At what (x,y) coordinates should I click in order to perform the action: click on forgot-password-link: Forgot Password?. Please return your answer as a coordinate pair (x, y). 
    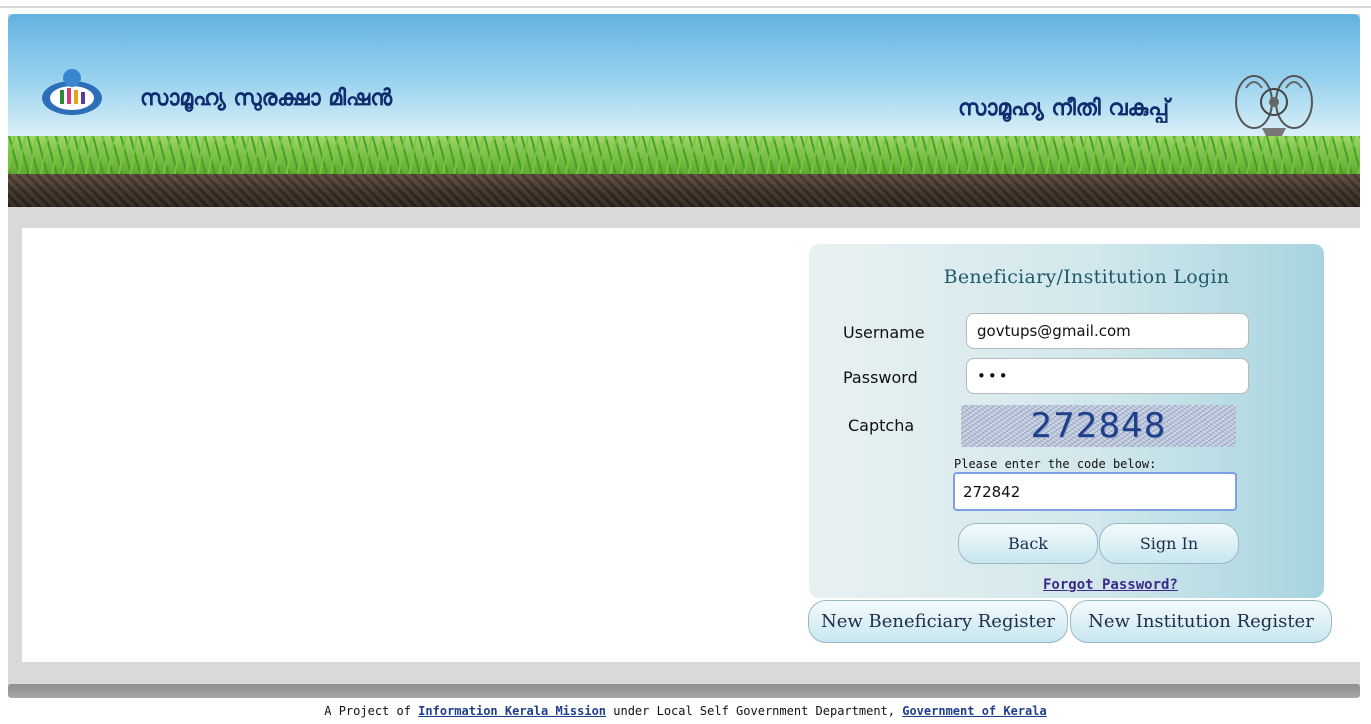
    Looking at the image, I should click on (1110, 585).